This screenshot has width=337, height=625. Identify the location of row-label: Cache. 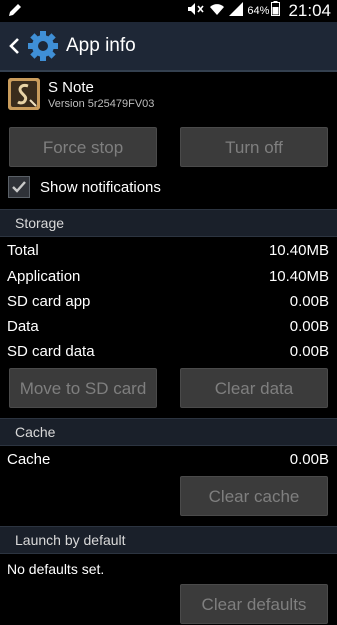
(29, 459).